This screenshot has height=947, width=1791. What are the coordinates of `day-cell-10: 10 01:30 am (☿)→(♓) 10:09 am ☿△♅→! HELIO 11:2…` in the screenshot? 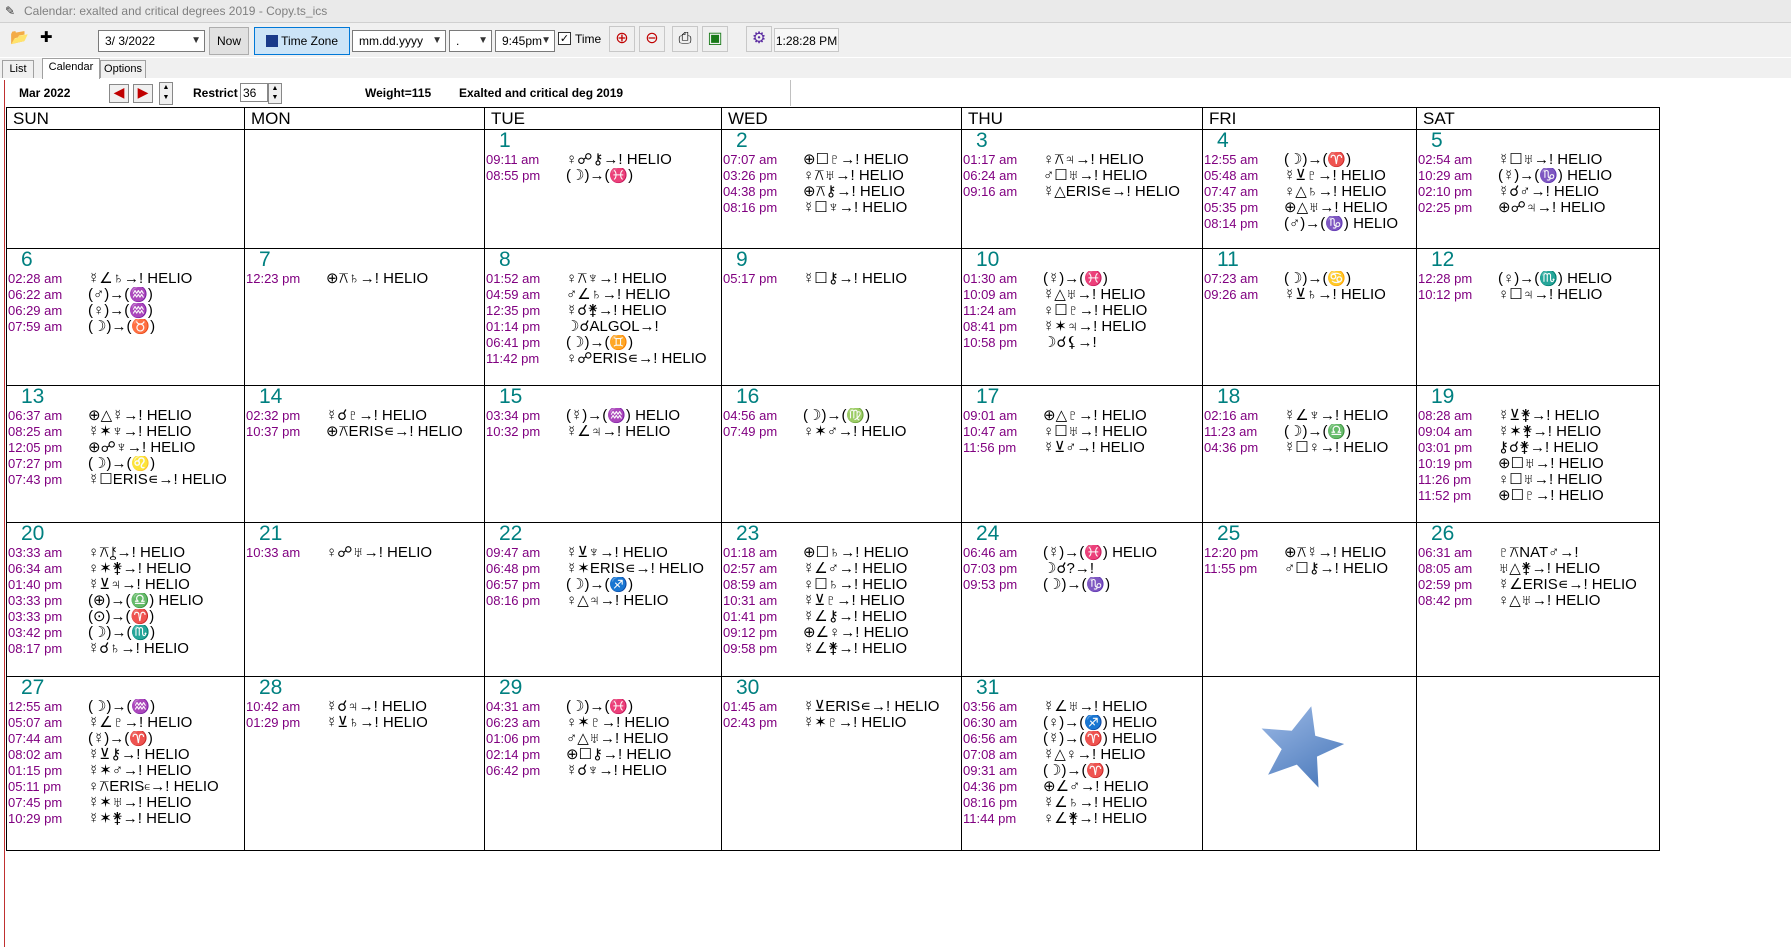 It's located at (1082, 317).